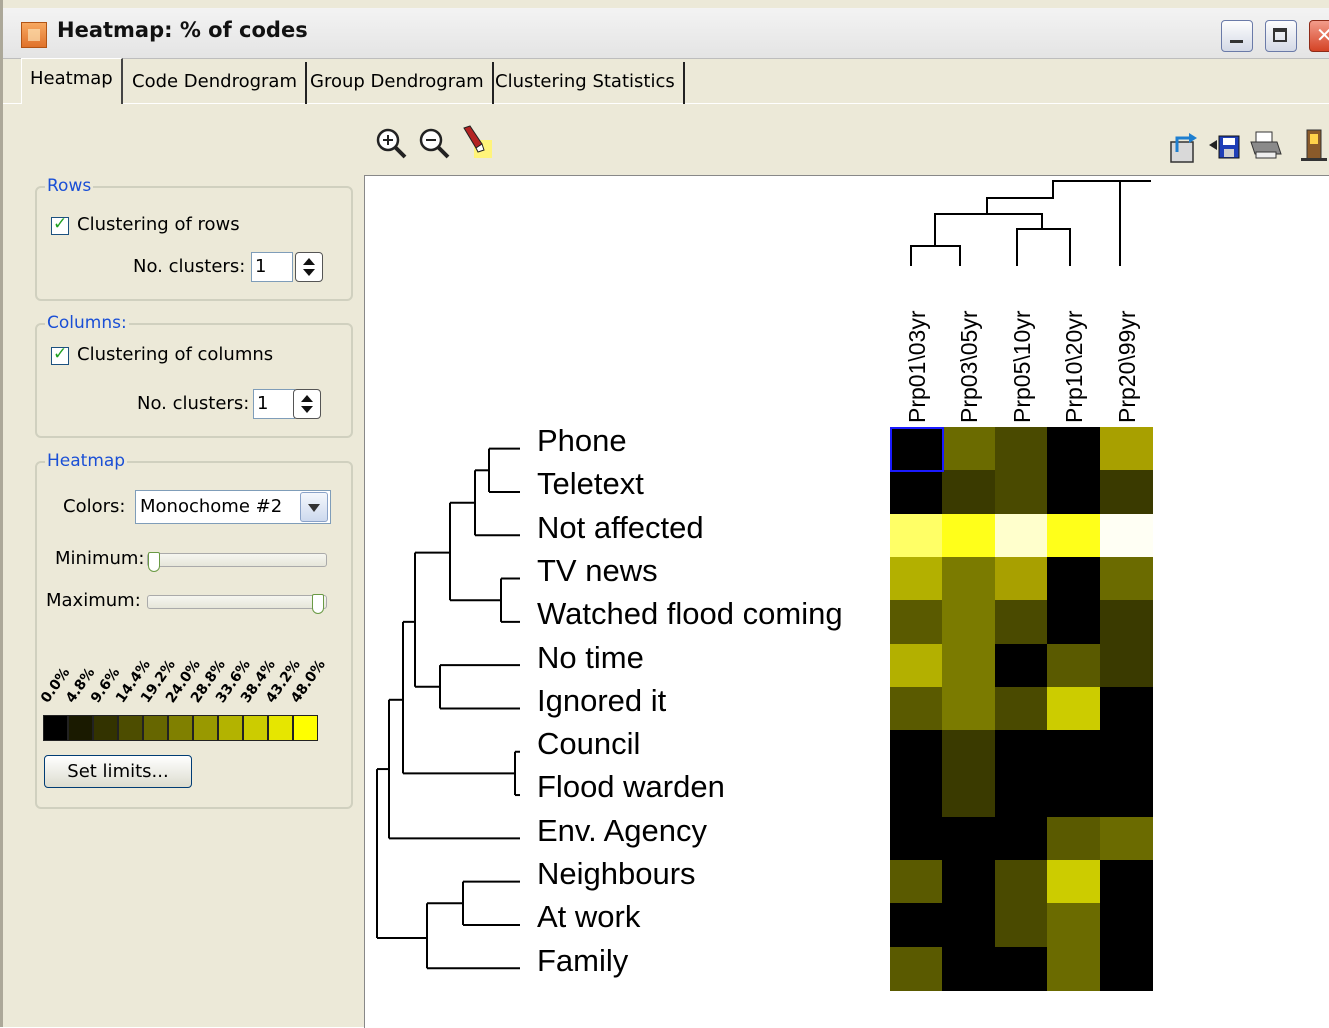  I want to click on column-clusters-input: 1, so click(274, 404).